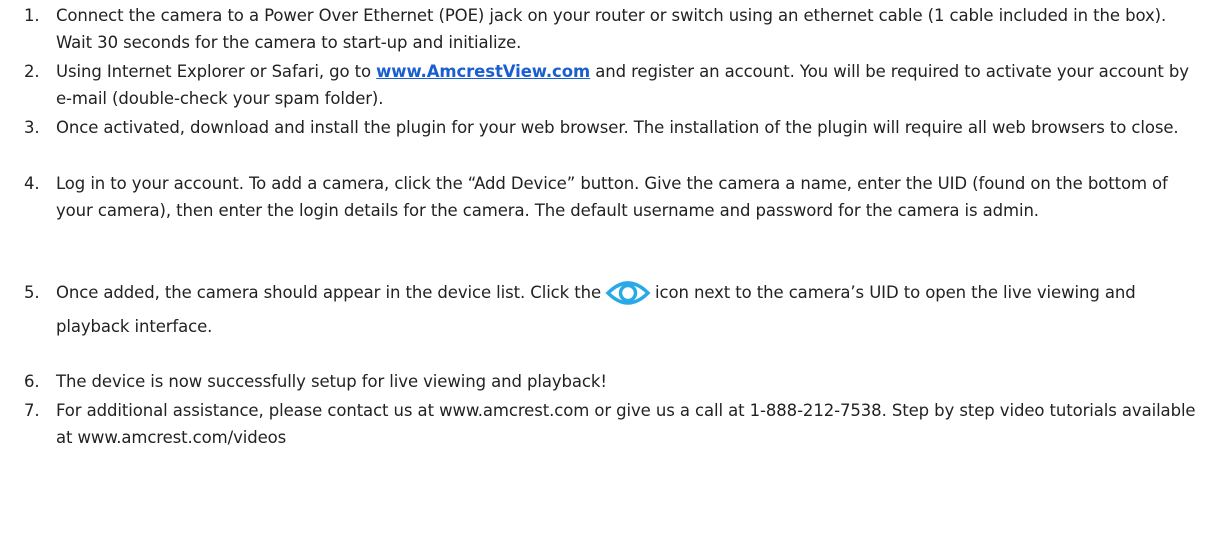 The image size is (1215, 537). What do you see at coordinates (628, 293) in the screenshot?
I see `eye-icon` at bounding box center [628, 293].